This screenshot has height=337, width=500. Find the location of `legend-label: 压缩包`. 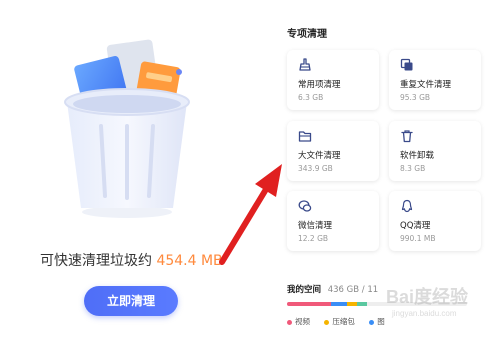

legend-label: 压缩包 is located at coordinates (343, 321).